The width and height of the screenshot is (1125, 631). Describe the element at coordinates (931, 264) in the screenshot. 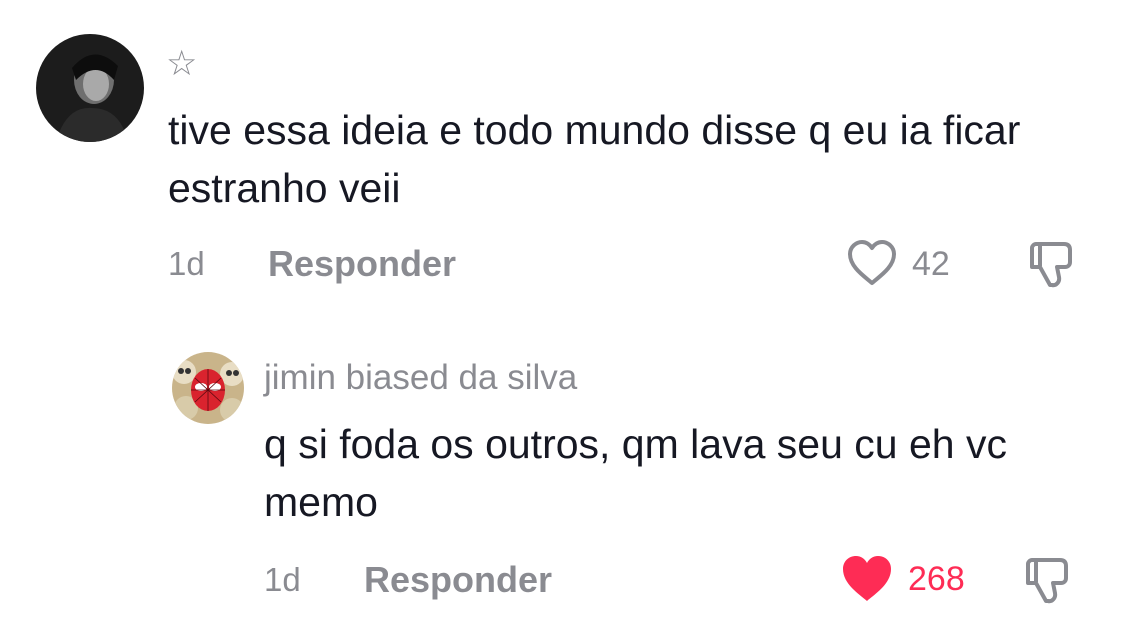

I see `like-count: 42` at that location.